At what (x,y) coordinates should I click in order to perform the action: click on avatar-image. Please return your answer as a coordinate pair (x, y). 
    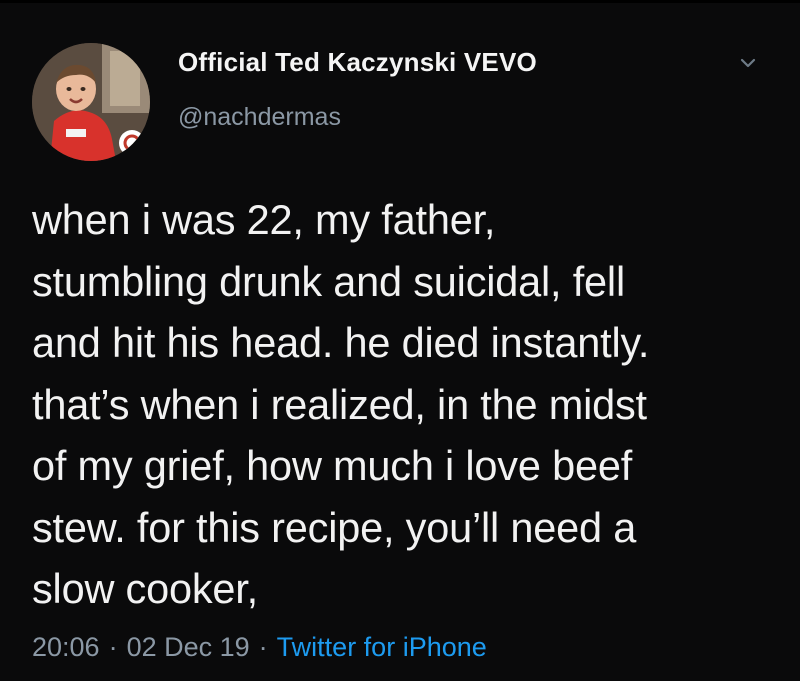
    Looking at the image, I should click on (91, 102).